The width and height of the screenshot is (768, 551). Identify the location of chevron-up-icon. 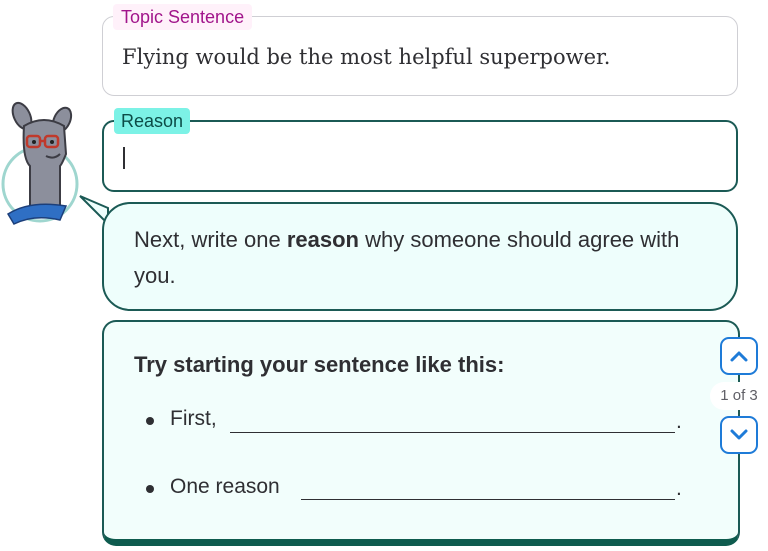
(739, 356).